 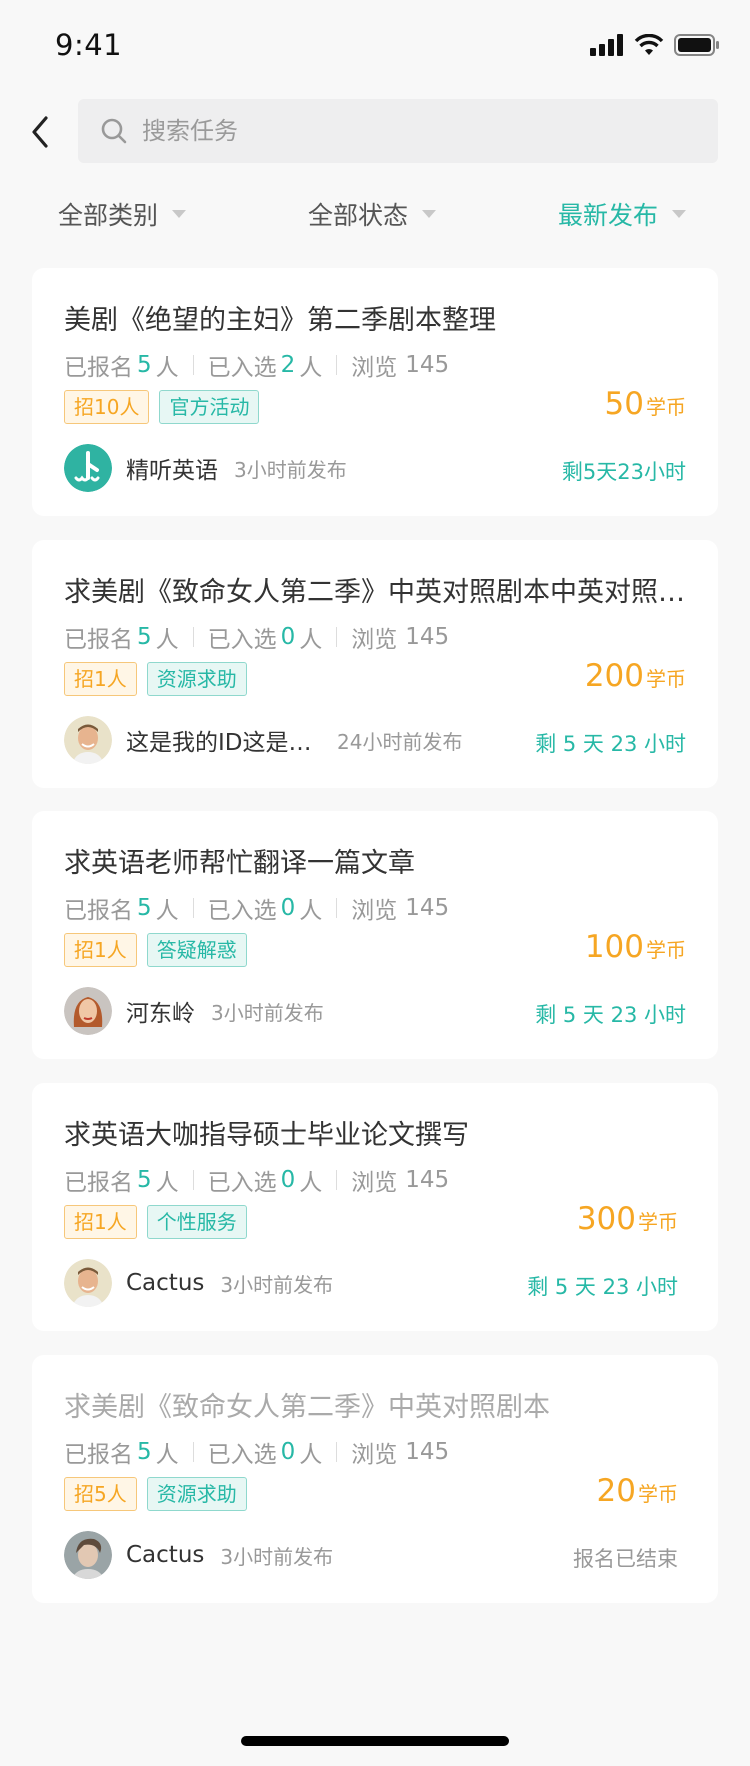 I want to click on author-name: 这是我的ID这是我的ID, so click(x=223, y=740).